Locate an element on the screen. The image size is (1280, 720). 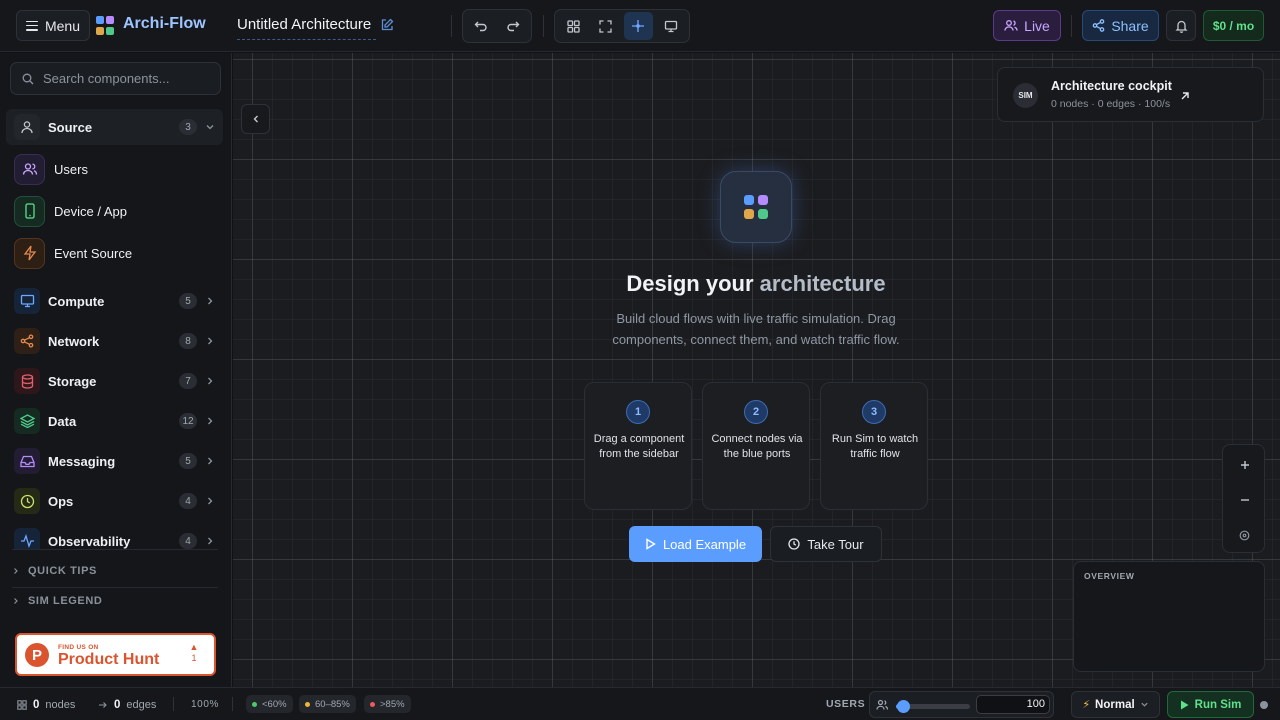
chevron-left-icon is located at coordinates (255, 119).